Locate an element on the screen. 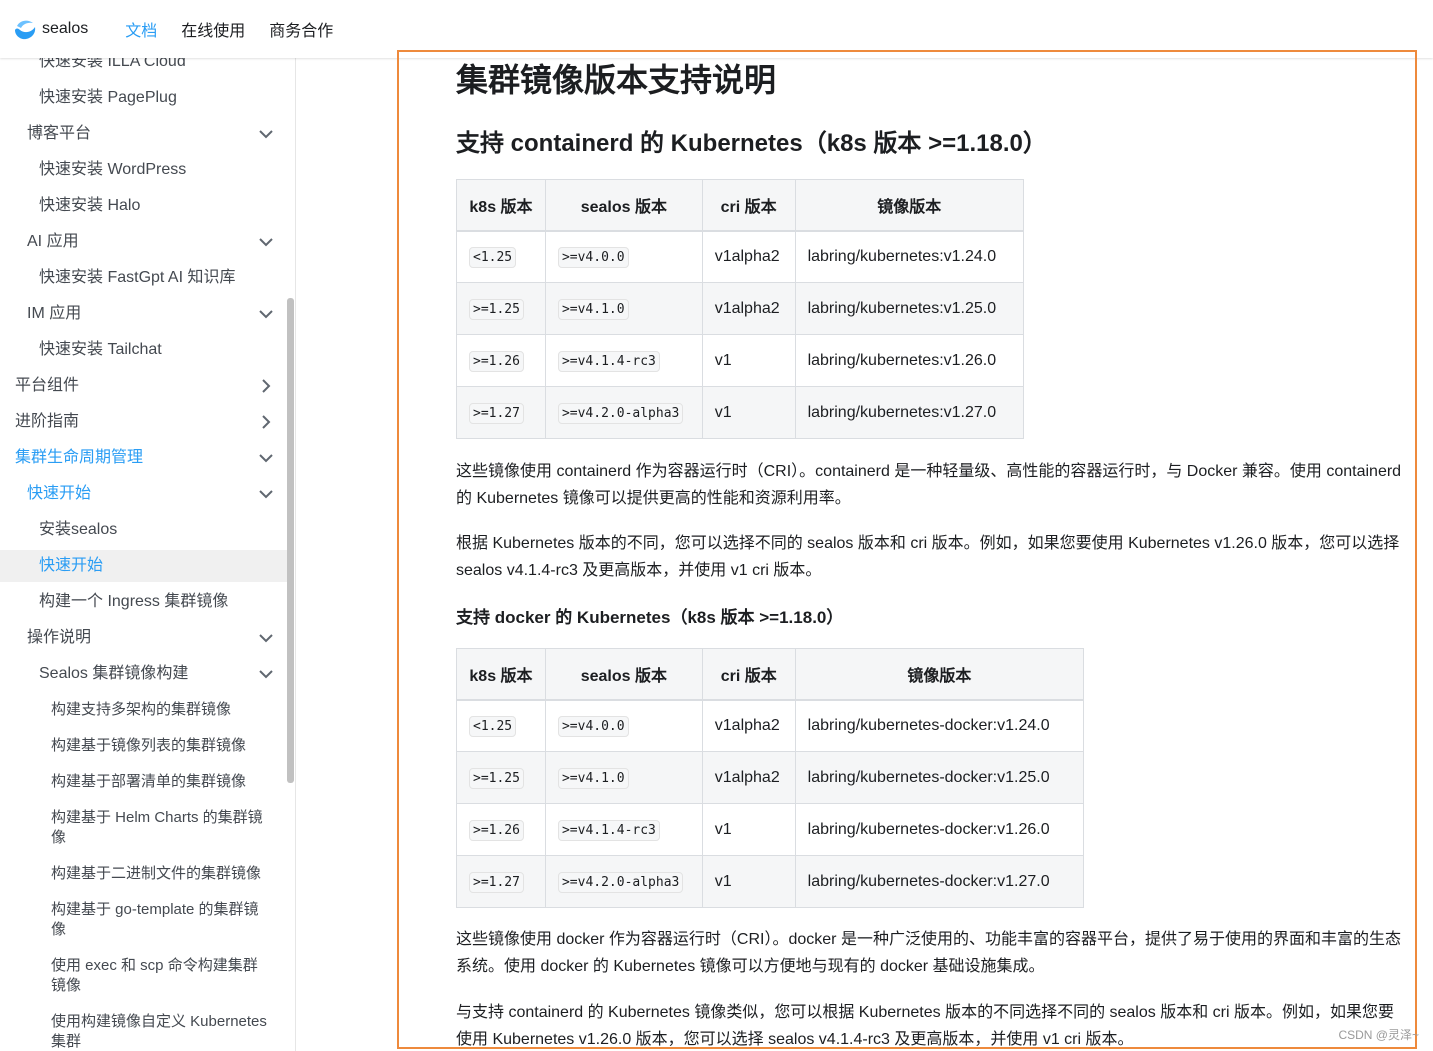  sidebar-item-fastgpt: 快速安装 FastGpt AI 知识库 is located at coordinates (144, 278).